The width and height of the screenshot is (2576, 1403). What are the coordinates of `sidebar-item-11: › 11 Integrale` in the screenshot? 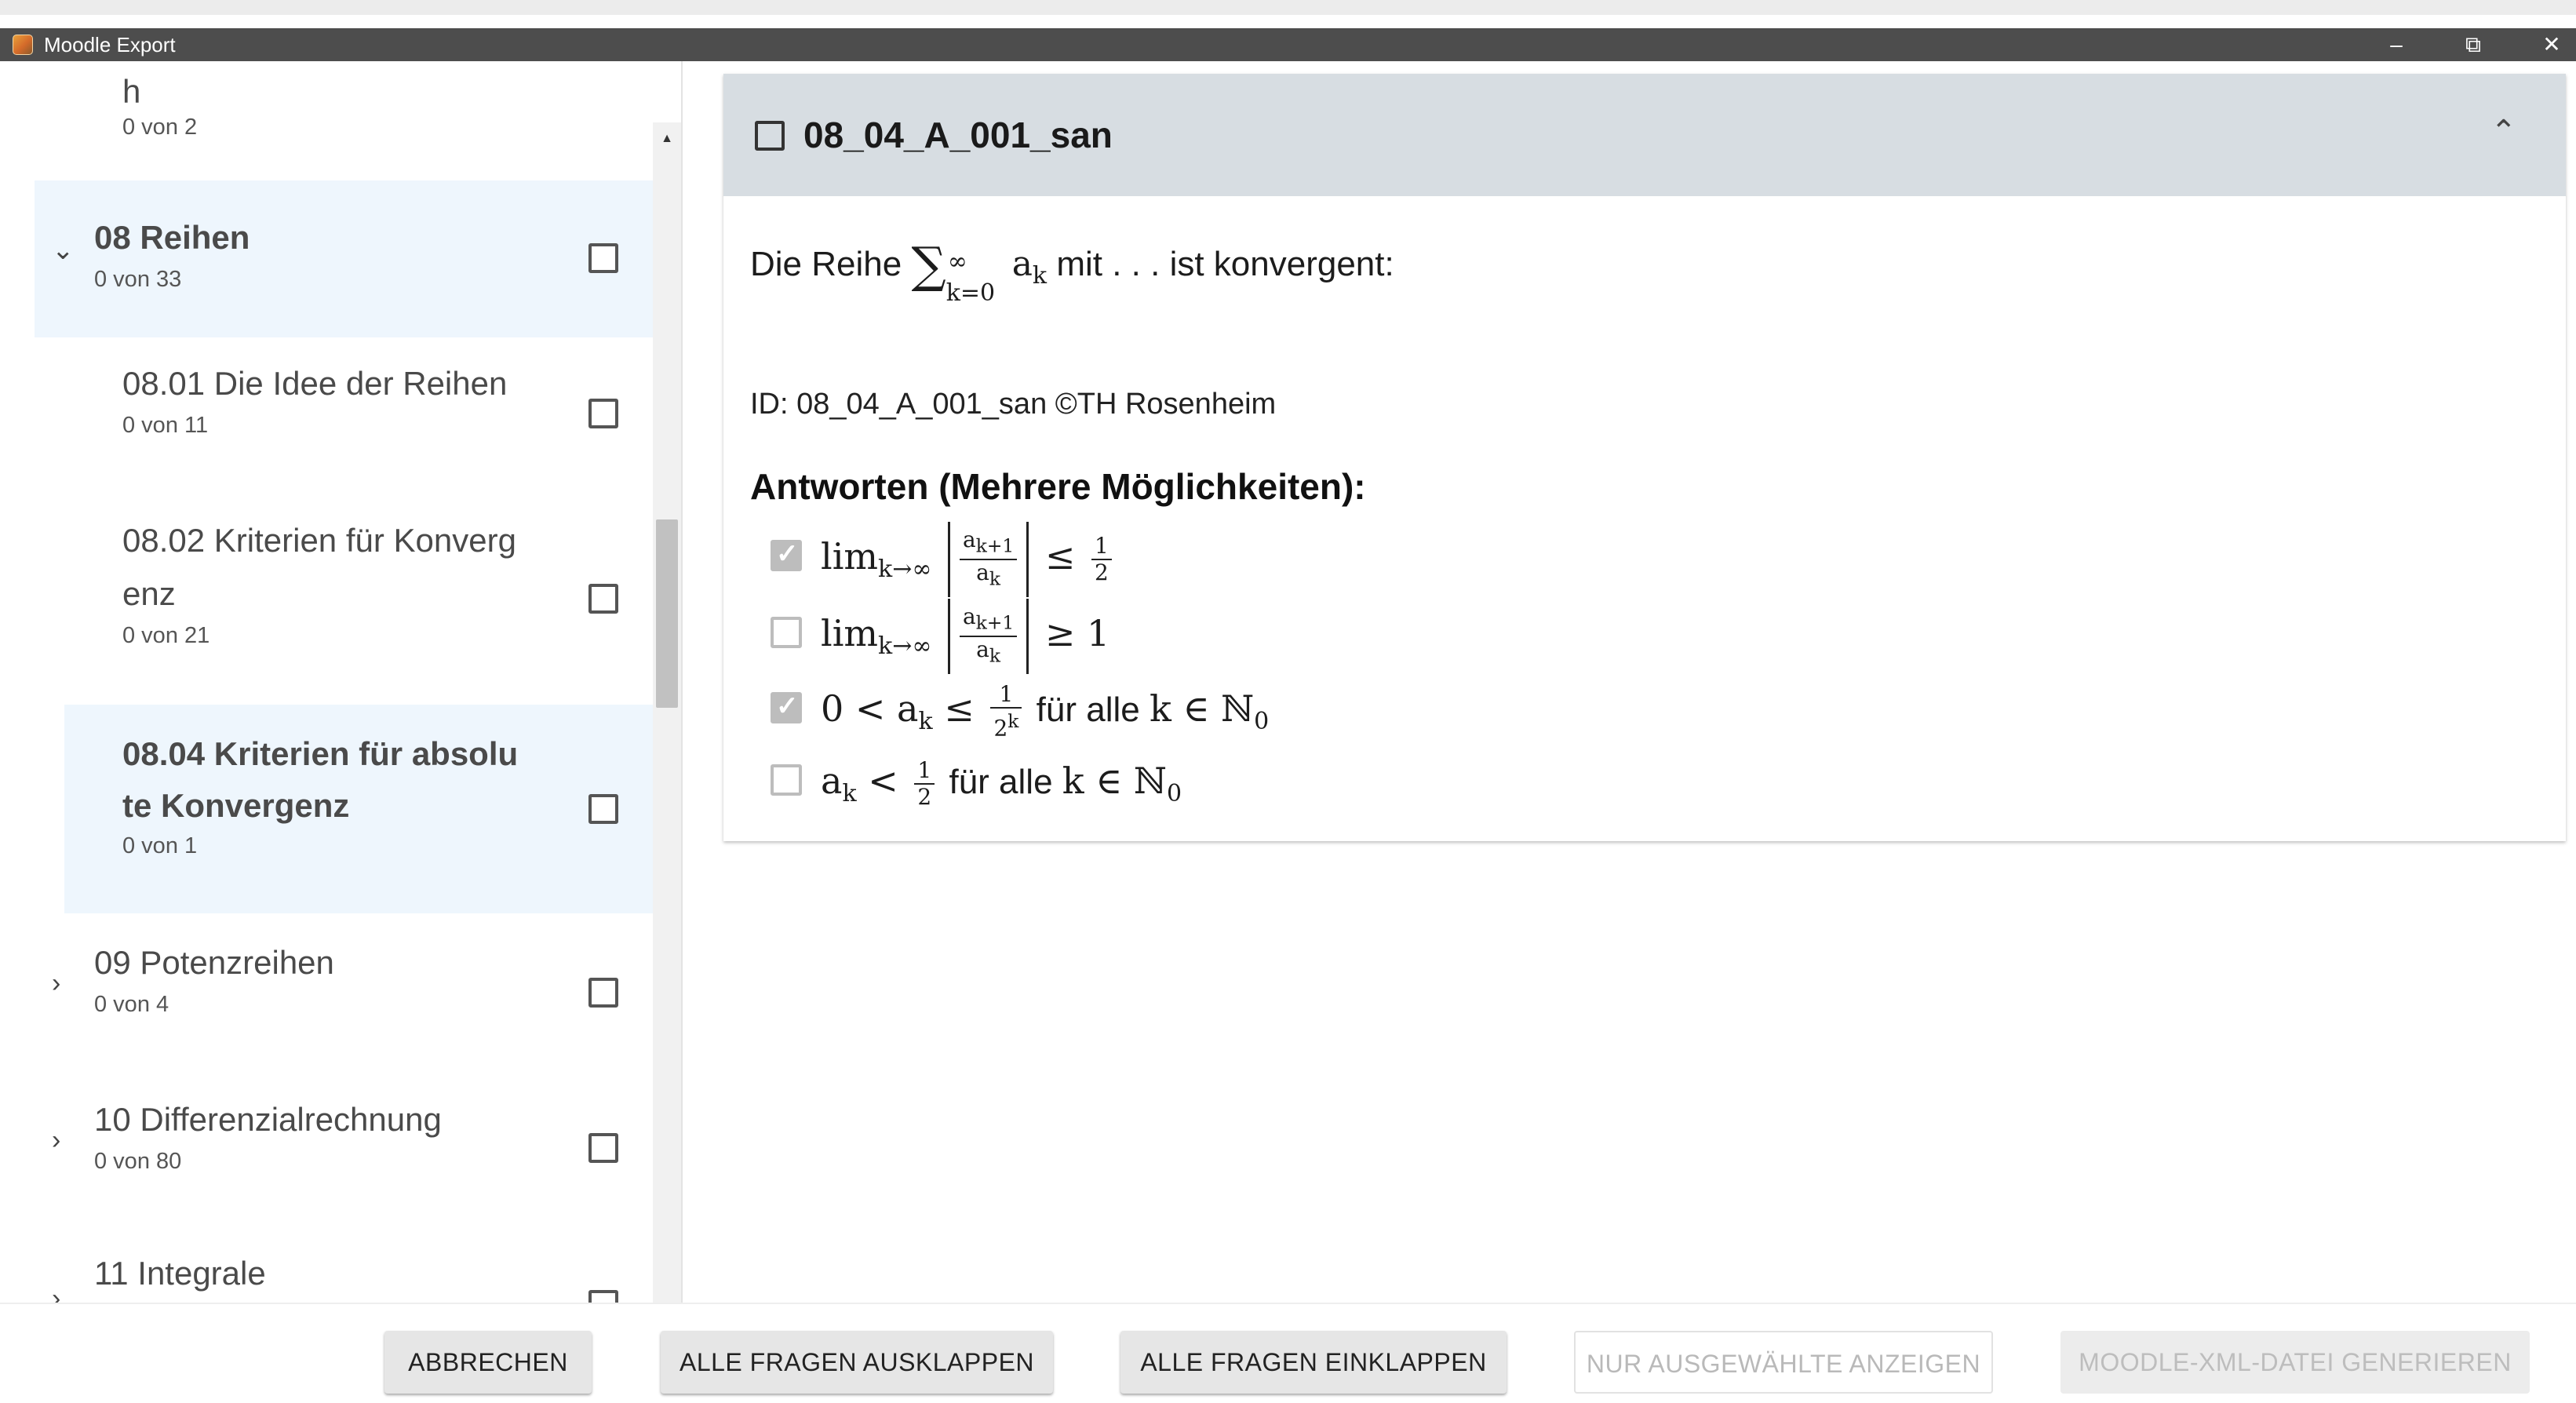 It's located at (344, 1265).